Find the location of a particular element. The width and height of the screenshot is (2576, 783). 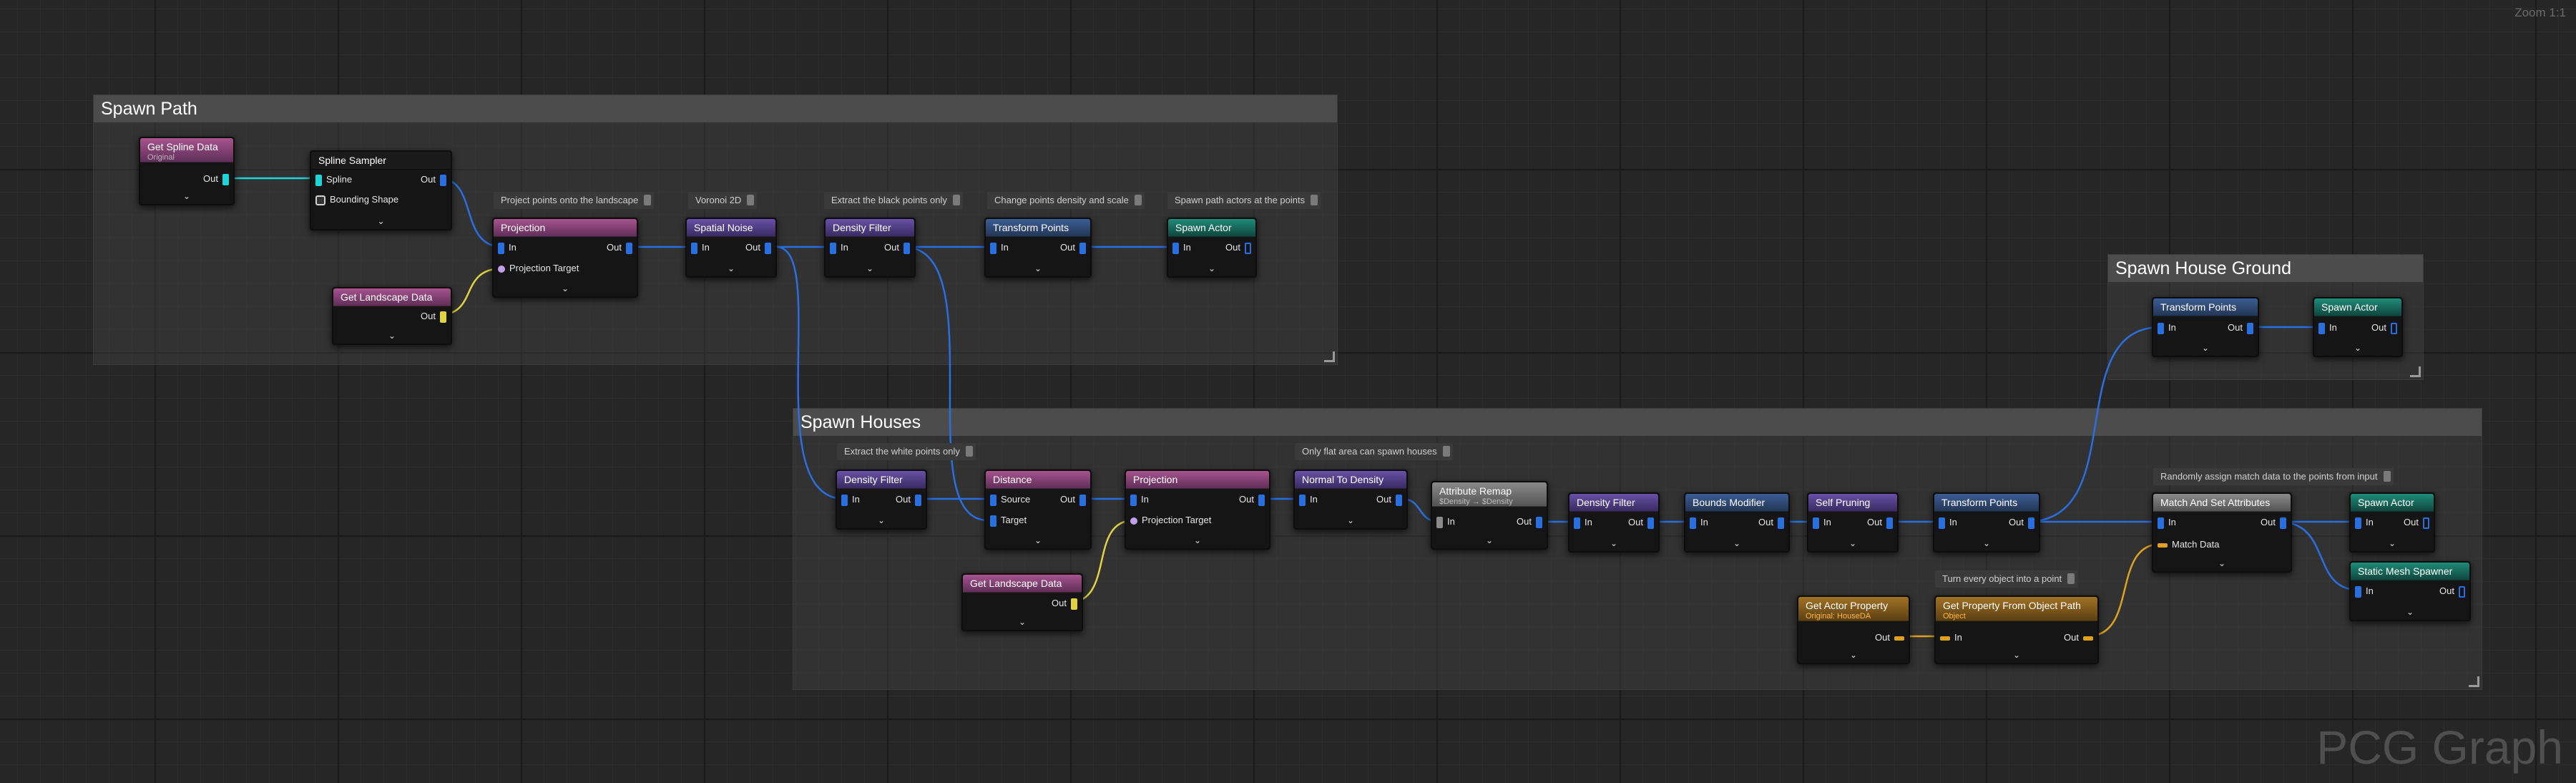

input-pin-projection-target: Projection Target is located at coordinates (1168, 520).